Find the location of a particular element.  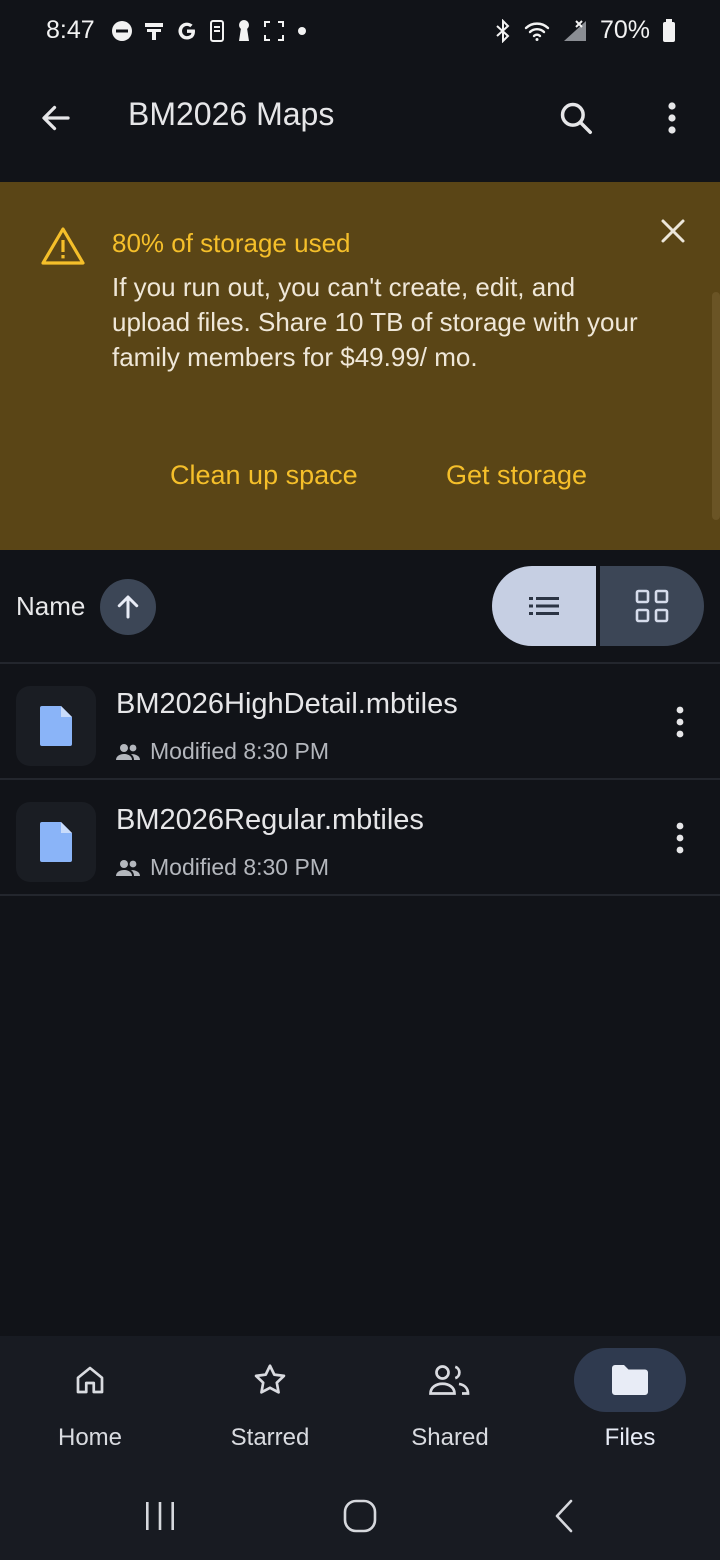

home-system-button is located at coordinates (360, 1516).